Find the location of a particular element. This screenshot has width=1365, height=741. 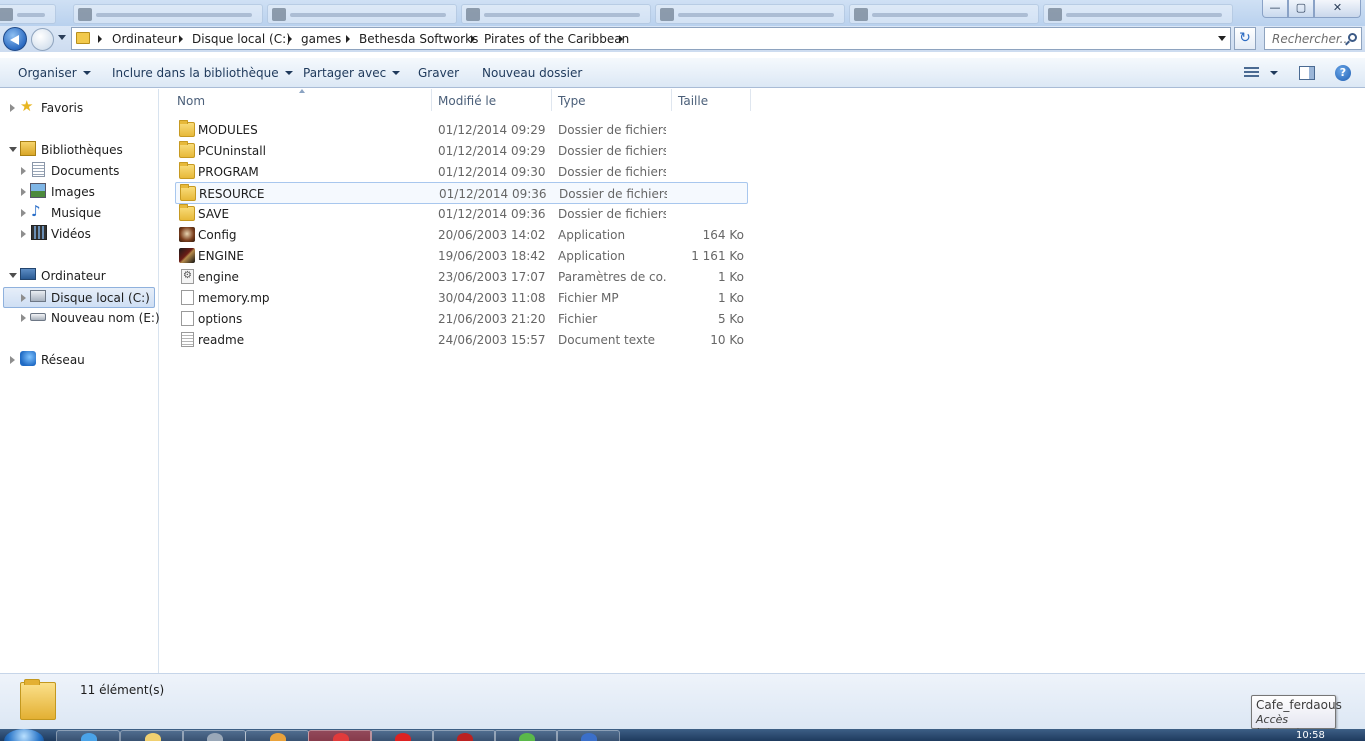

column-header-size: Taille is located at coordinates (693, 101).